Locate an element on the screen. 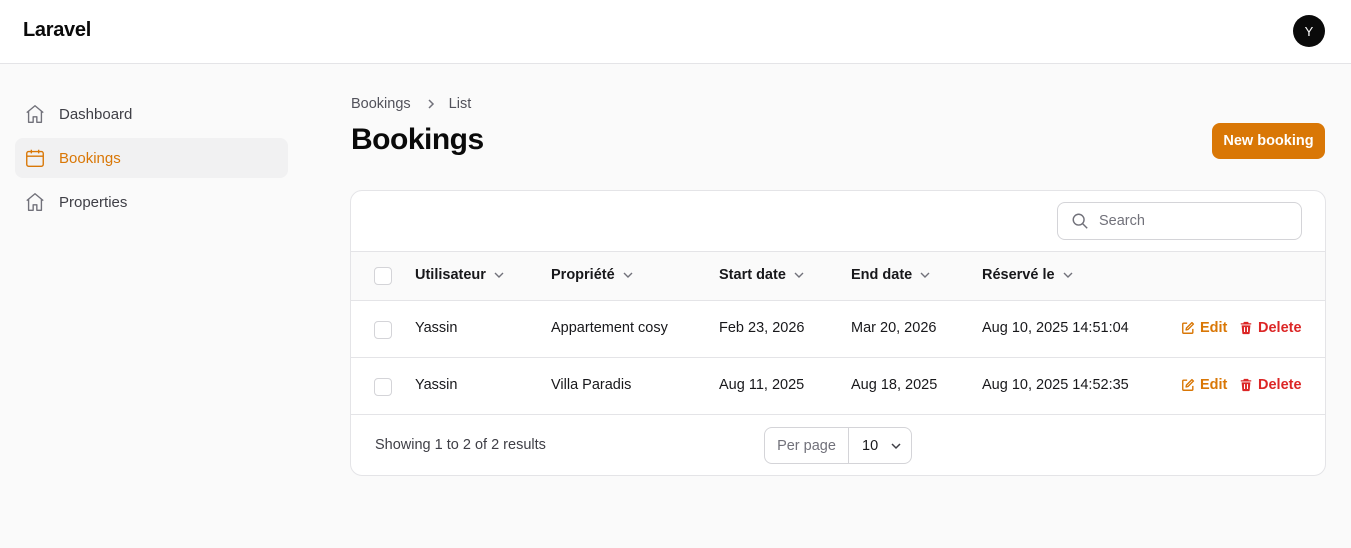 The width and height of the screenshot is (1351, 548). cell-property: Villa Paradis is located at coordinates (591, 385).